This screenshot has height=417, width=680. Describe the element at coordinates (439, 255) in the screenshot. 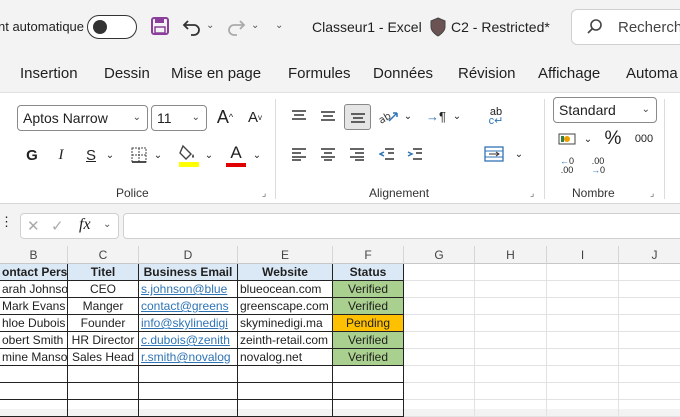

I see `column-header-g: G` at that location.